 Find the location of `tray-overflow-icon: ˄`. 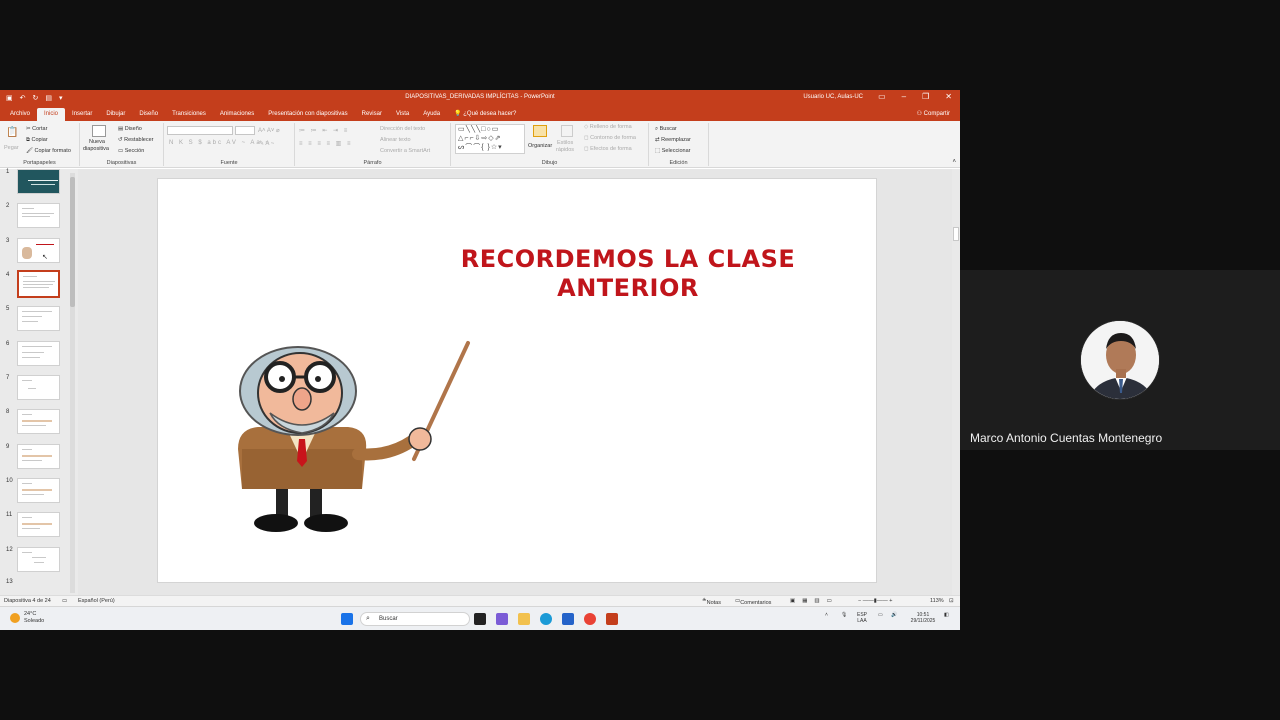

tray-overflow-icon: ˄ is located at coordinates (826, 615).